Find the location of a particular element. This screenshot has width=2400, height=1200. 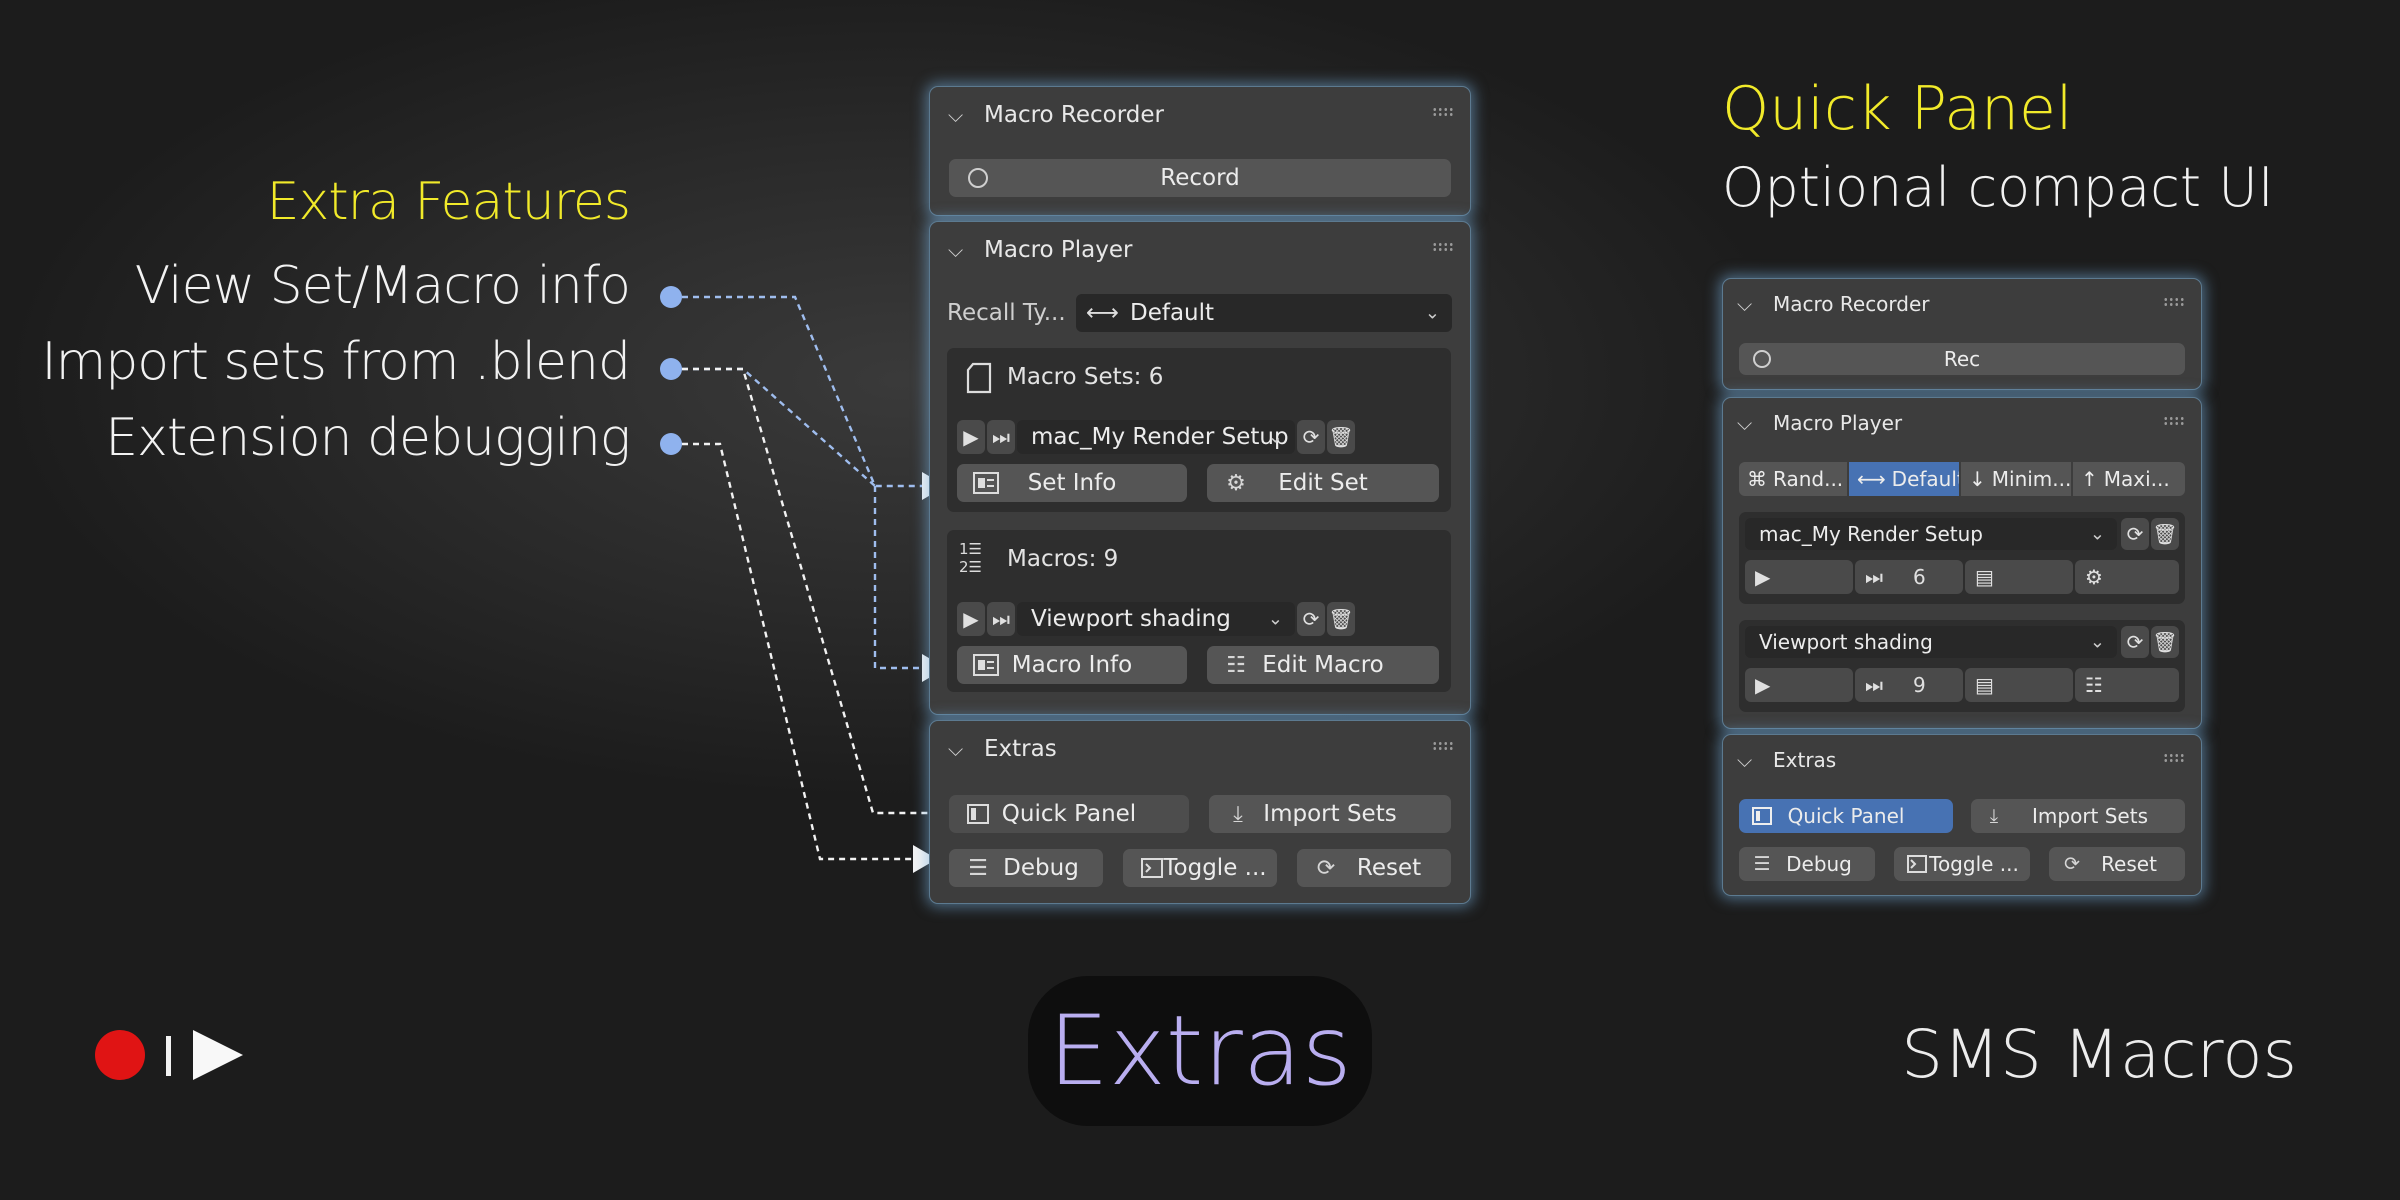

compact-debug-label: Debug is located at coordinates (1819, 864).